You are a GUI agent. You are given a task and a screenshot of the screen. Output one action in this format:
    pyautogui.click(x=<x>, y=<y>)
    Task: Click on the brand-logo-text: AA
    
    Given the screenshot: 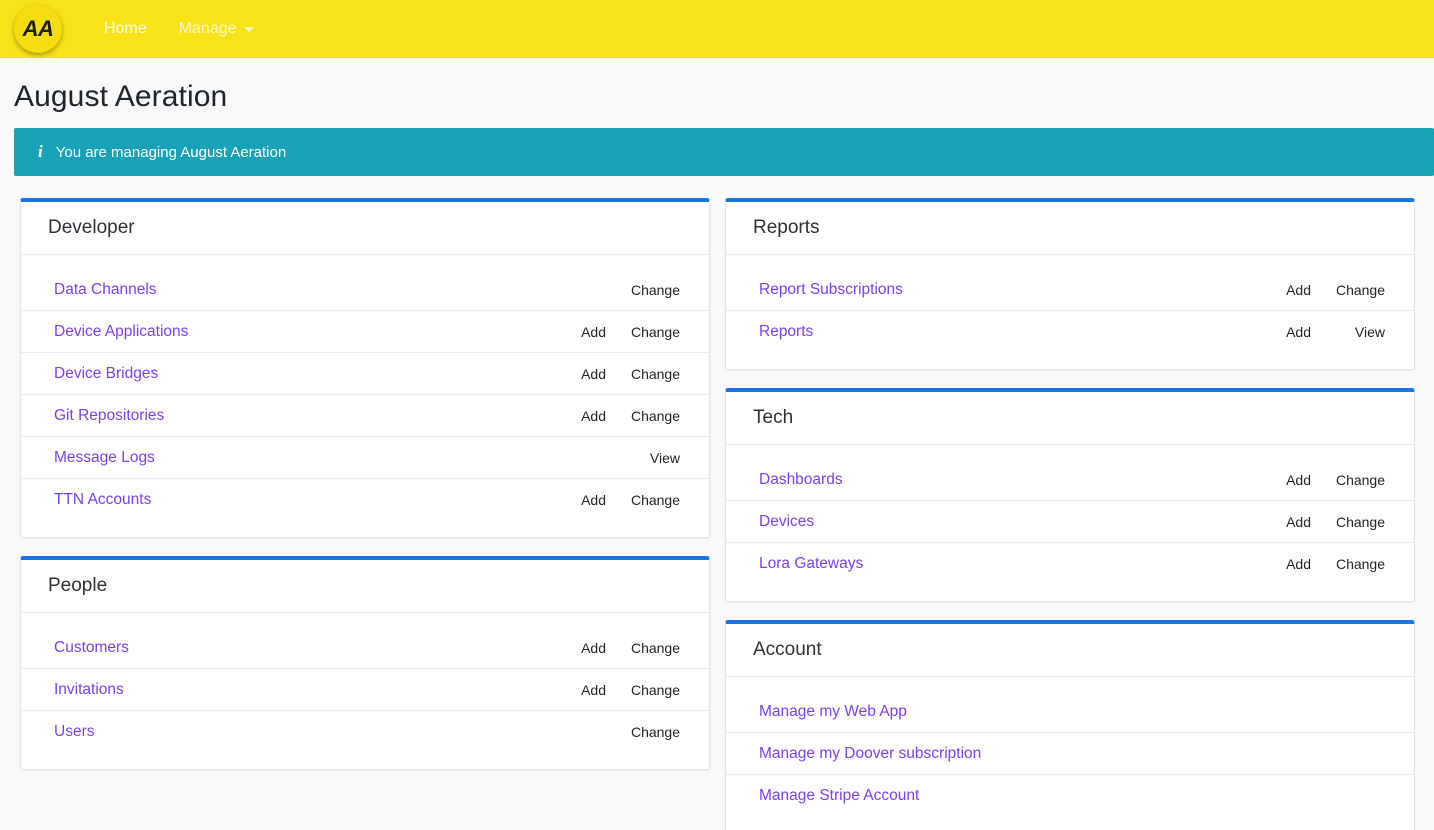 What is the action you would take?
    pyautogui.click(x=38, y=28)
    